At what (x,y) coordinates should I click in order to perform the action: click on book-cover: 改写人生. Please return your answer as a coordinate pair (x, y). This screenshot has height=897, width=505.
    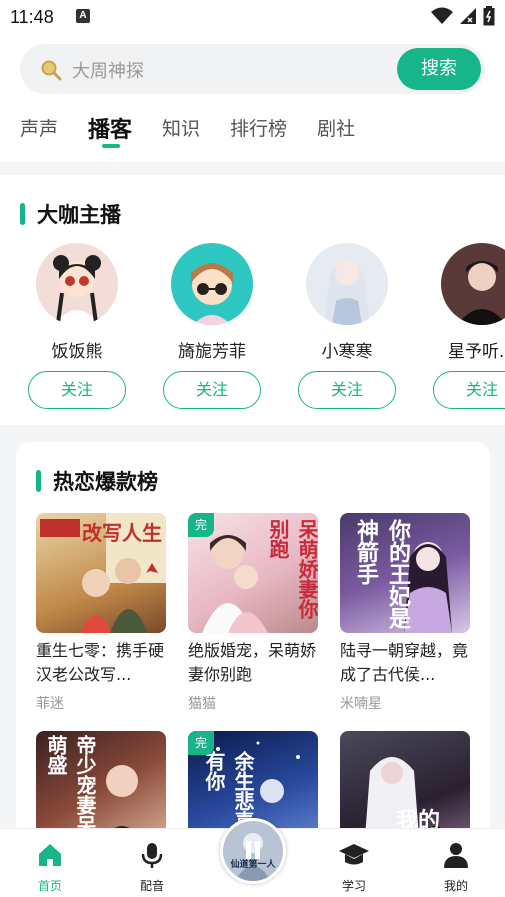
    Looking at the image, I should click on (101, 573).